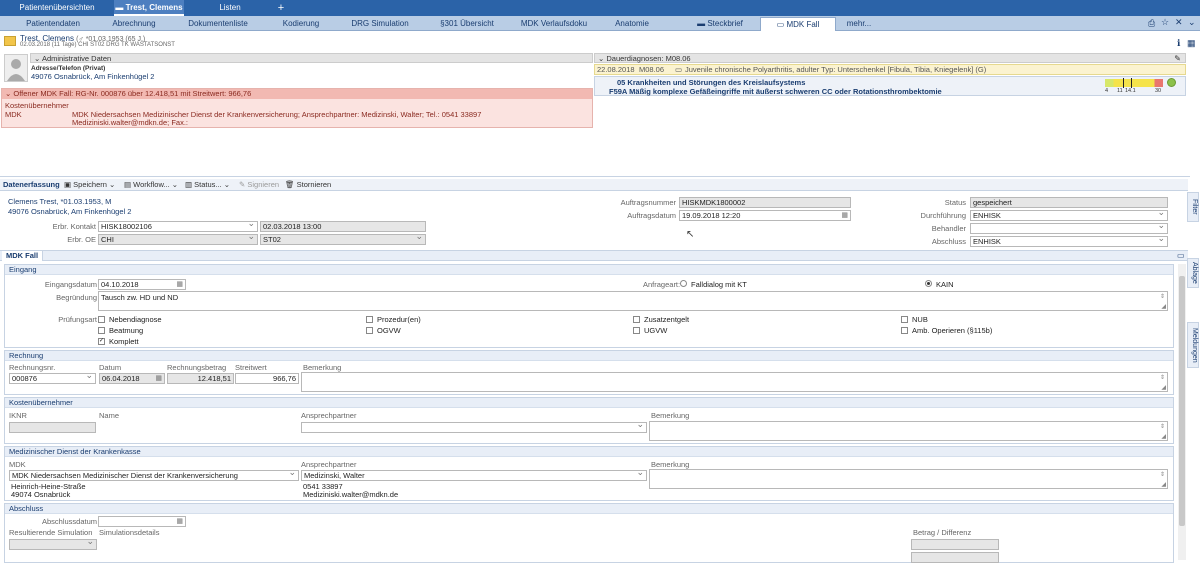 This screenshot has height=567, width=1200. What do you see at coordinates (1069, 241) in the screenshot?
I see `abschluss-select: ENHISK` at bounding box center [1069, 241].